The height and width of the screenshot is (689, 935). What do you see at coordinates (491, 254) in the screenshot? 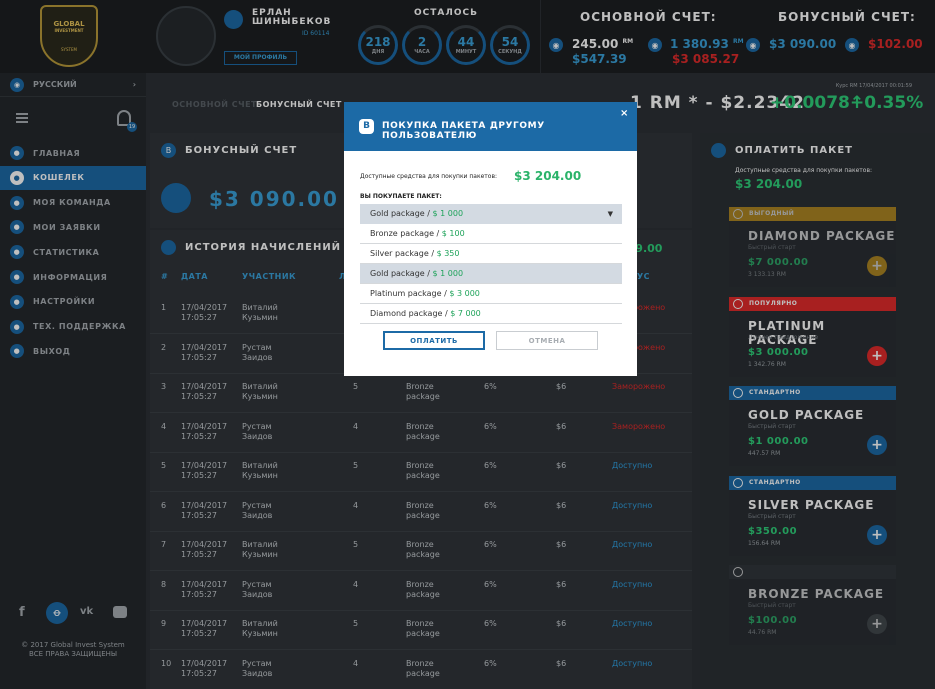
I see `package-option: Silver package / $ 350` at bounding box center [491, 254].